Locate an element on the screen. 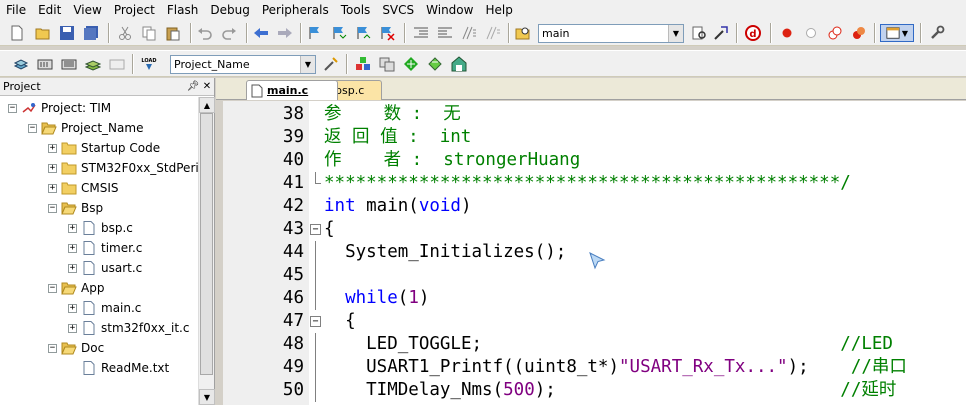 The width and height of the screenshot is (966, 405). nav-forward-icon is located at coordinates (285, 33).